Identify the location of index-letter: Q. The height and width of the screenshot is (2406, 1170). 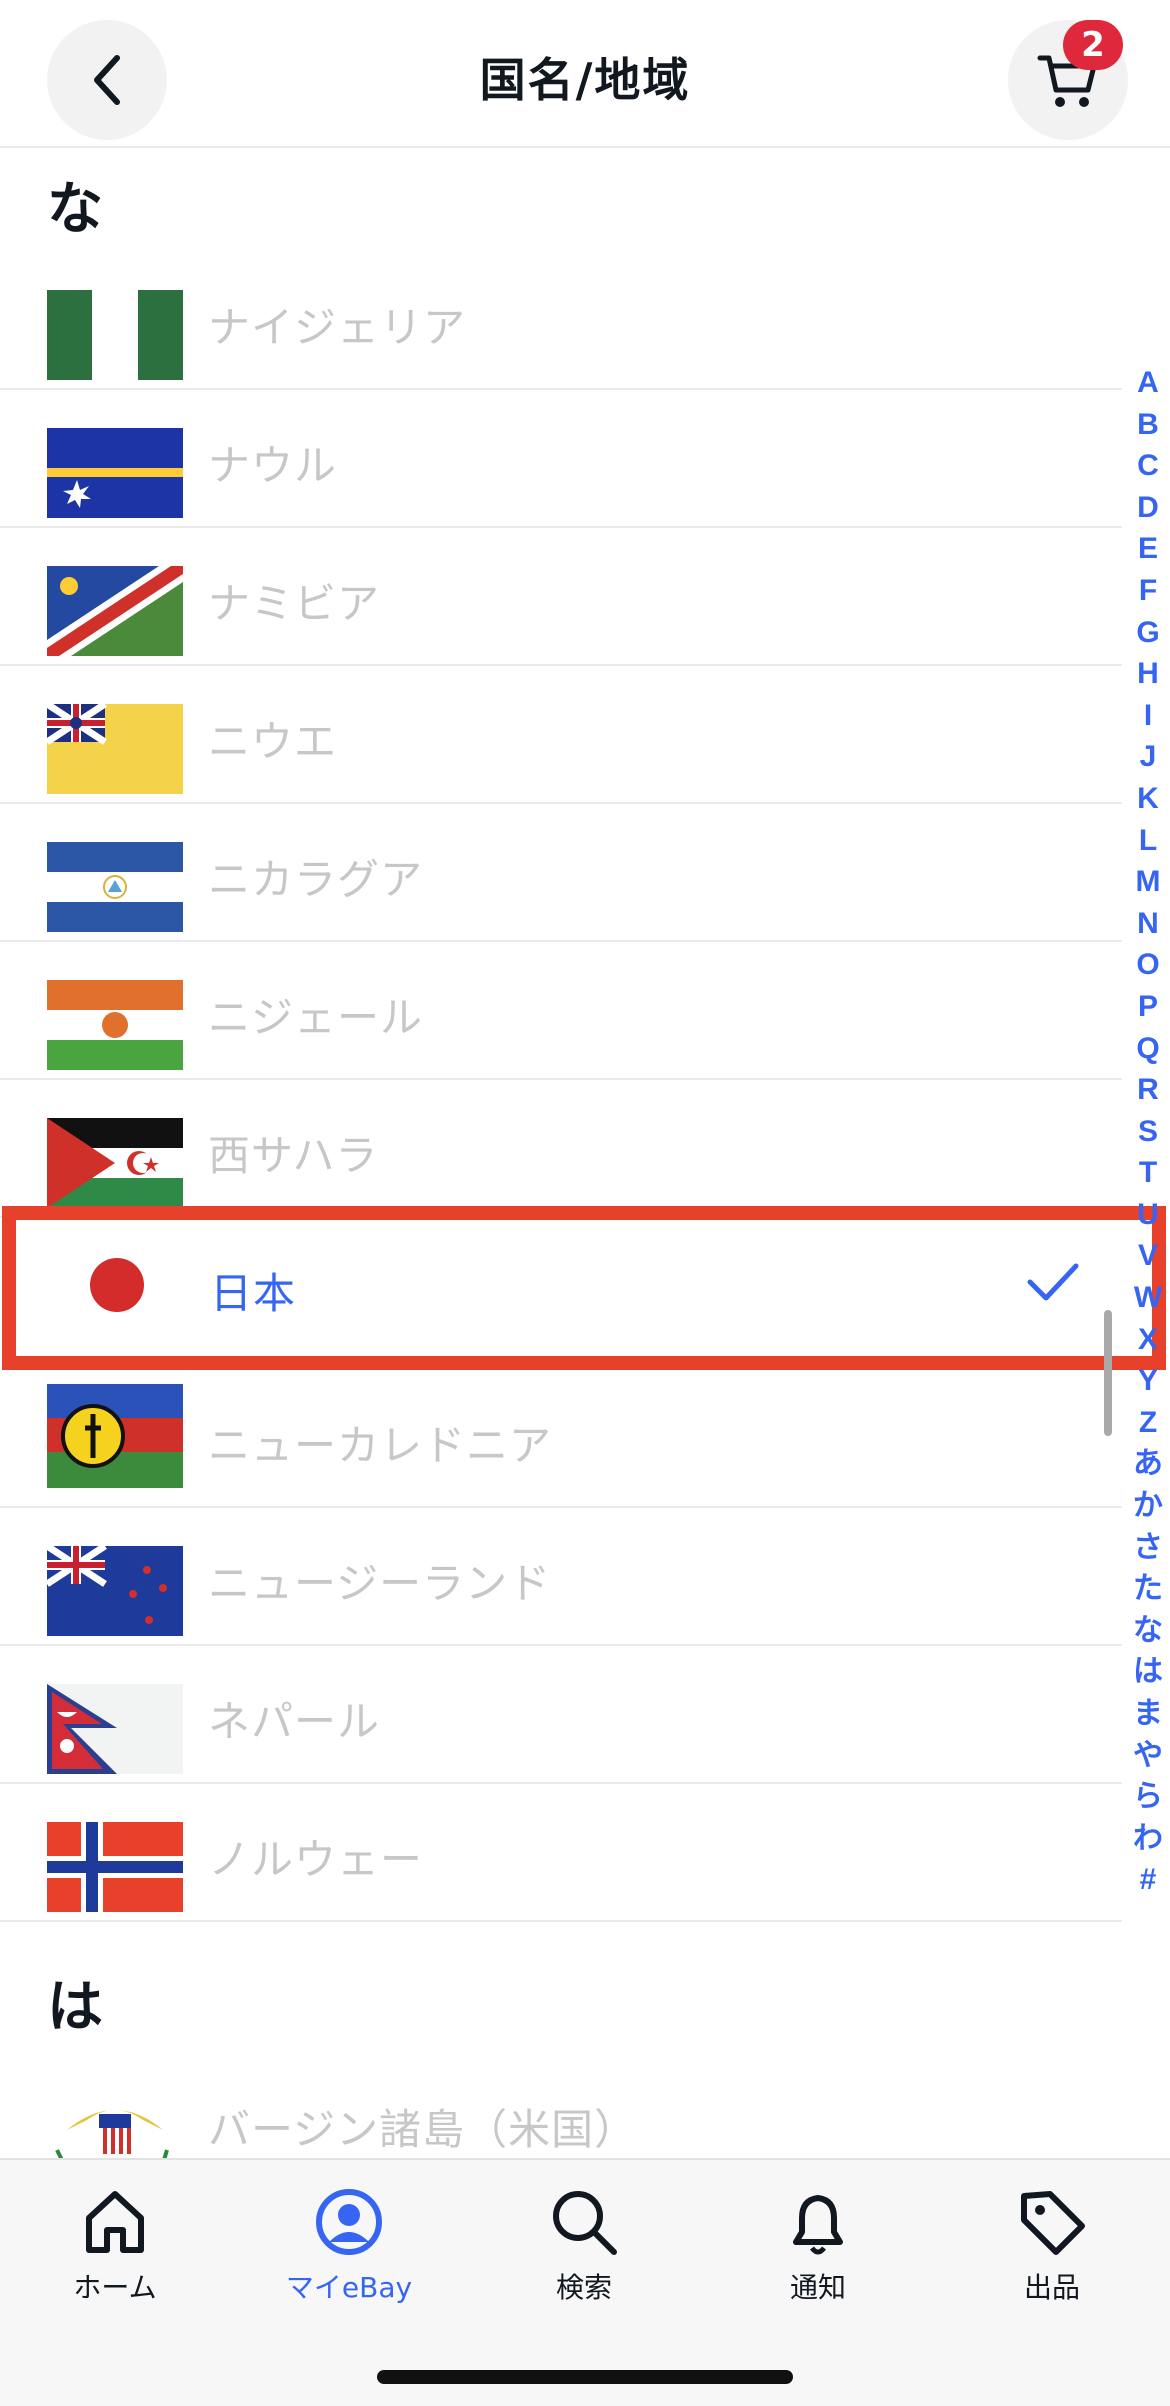
(1148, 1049).